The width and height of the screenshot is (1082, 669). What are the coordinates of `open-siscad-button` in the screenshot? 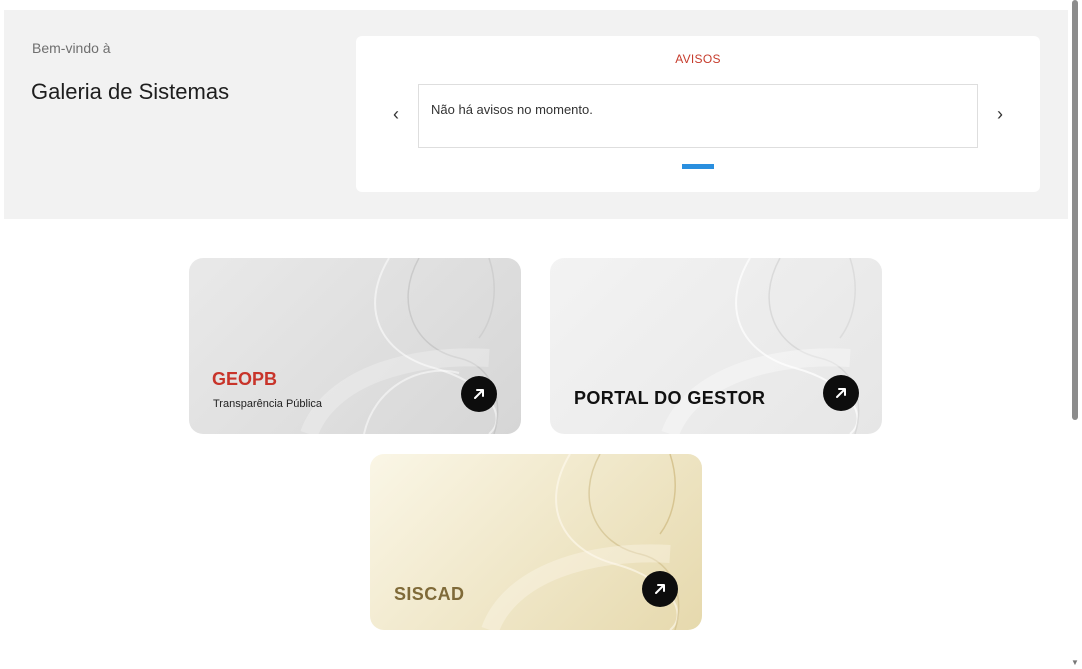 It's located at (660, 589).